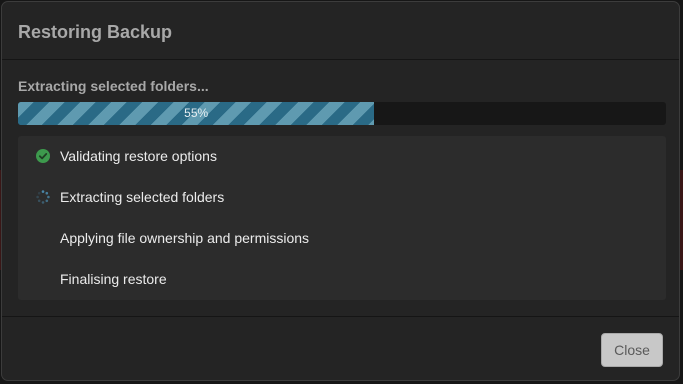  I want to click on step-label: Validating restore options, so click(138, 156).